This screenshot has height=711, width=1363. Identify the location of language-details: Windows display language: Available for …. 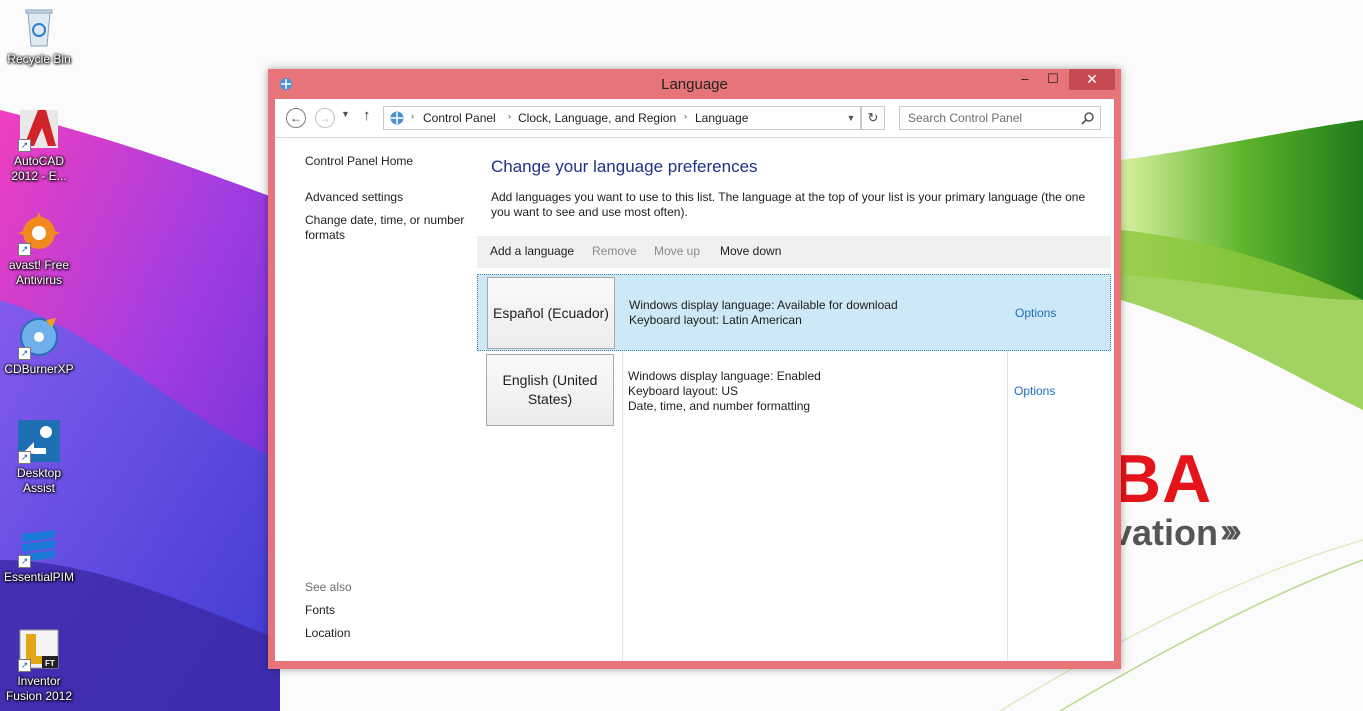
(763, 313).